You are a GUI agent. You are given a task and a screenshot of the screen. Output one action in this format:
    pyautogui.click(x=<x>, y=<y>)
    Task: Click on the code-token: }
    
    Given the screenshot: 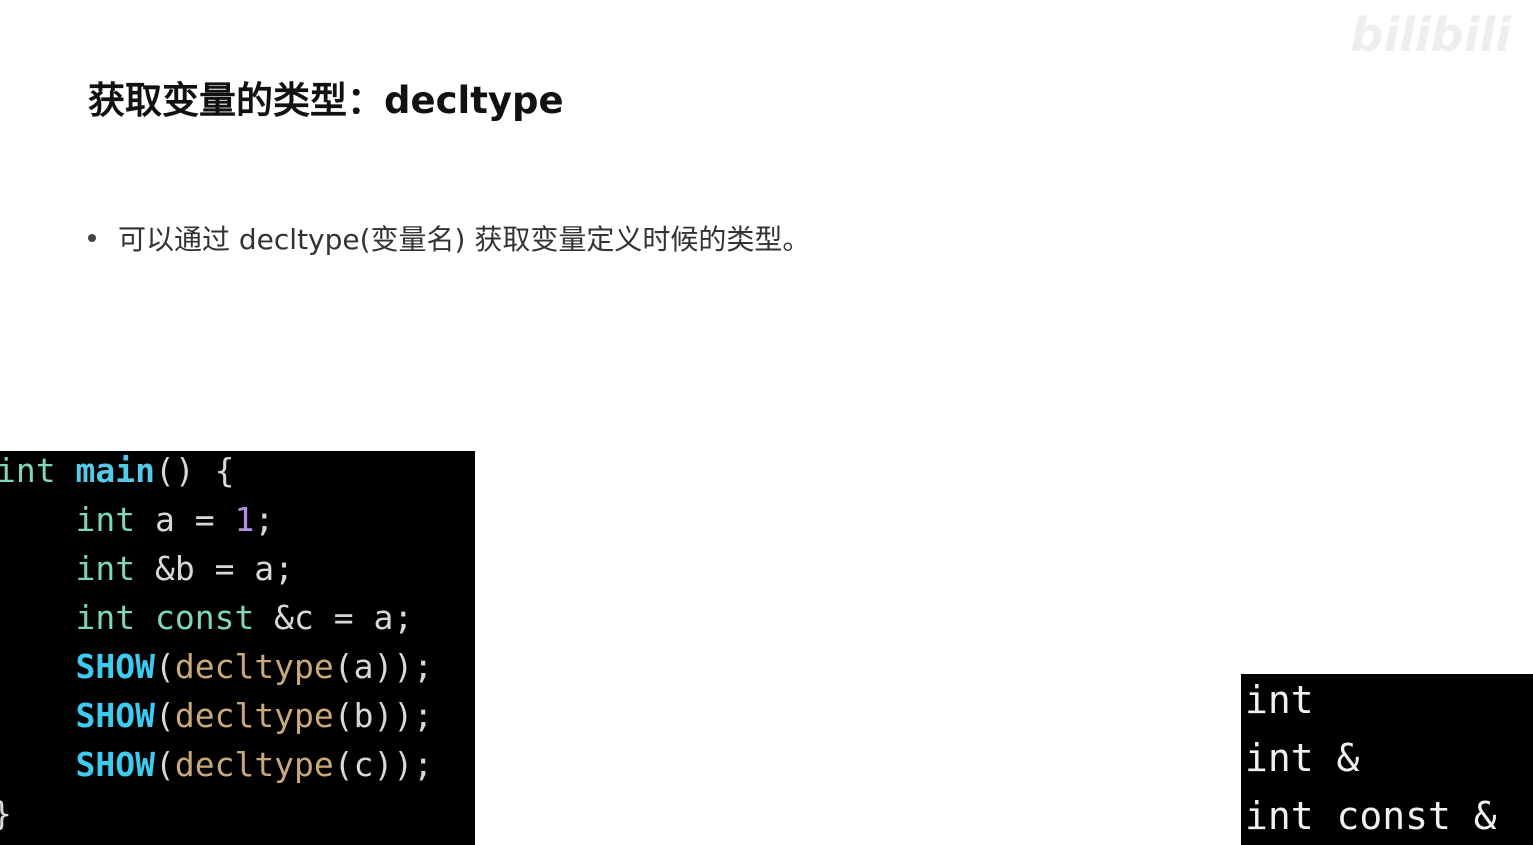 What is the action you would take?
    pyautogui.click(x=6, y=813)
    